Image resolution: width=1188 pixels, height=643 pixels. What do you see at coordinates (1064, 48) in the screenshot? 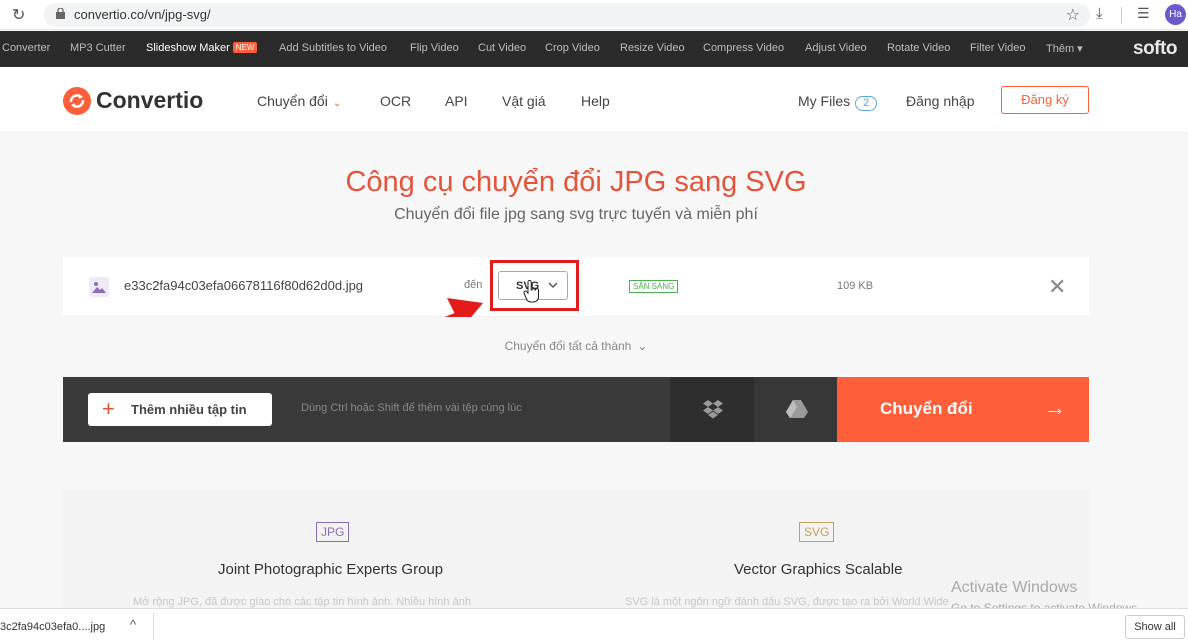
I see `softo-item-more: Thêm ▾` at bounding box center [1064, 48].